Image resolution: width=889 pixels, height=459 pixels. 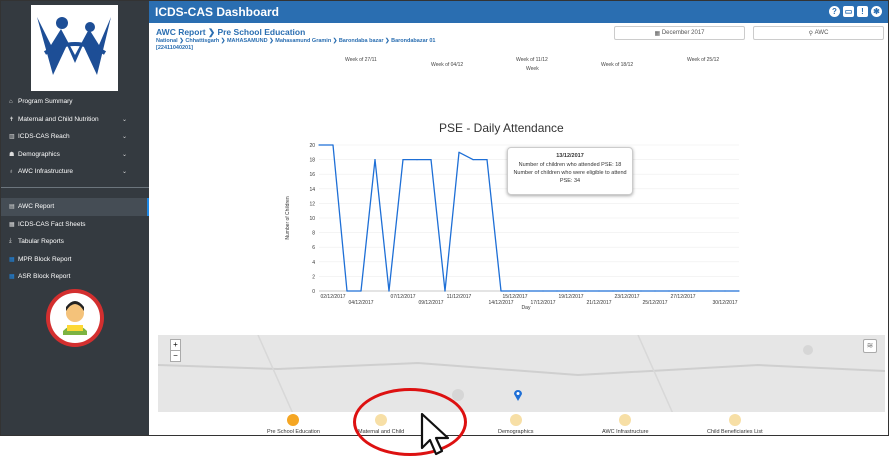 I want to click on header-actions: ? ▭ ! ✱, so click(x=855, y=11).